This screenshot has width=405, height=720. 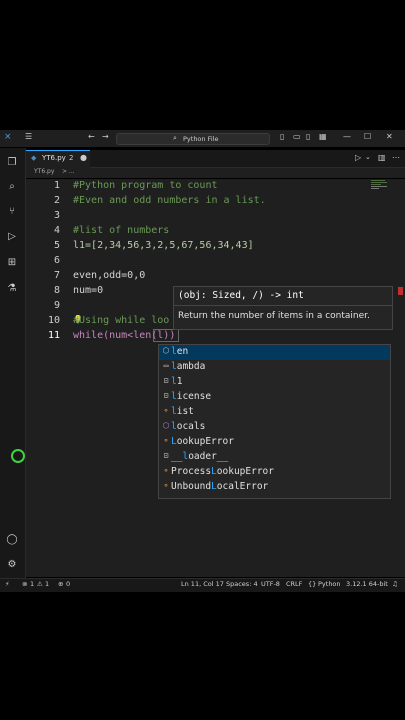 What do you see at coordinates (297, 136) in the screenshot?
I see `toggle-panel-icon: ▭` at bounding box center [297, 136].